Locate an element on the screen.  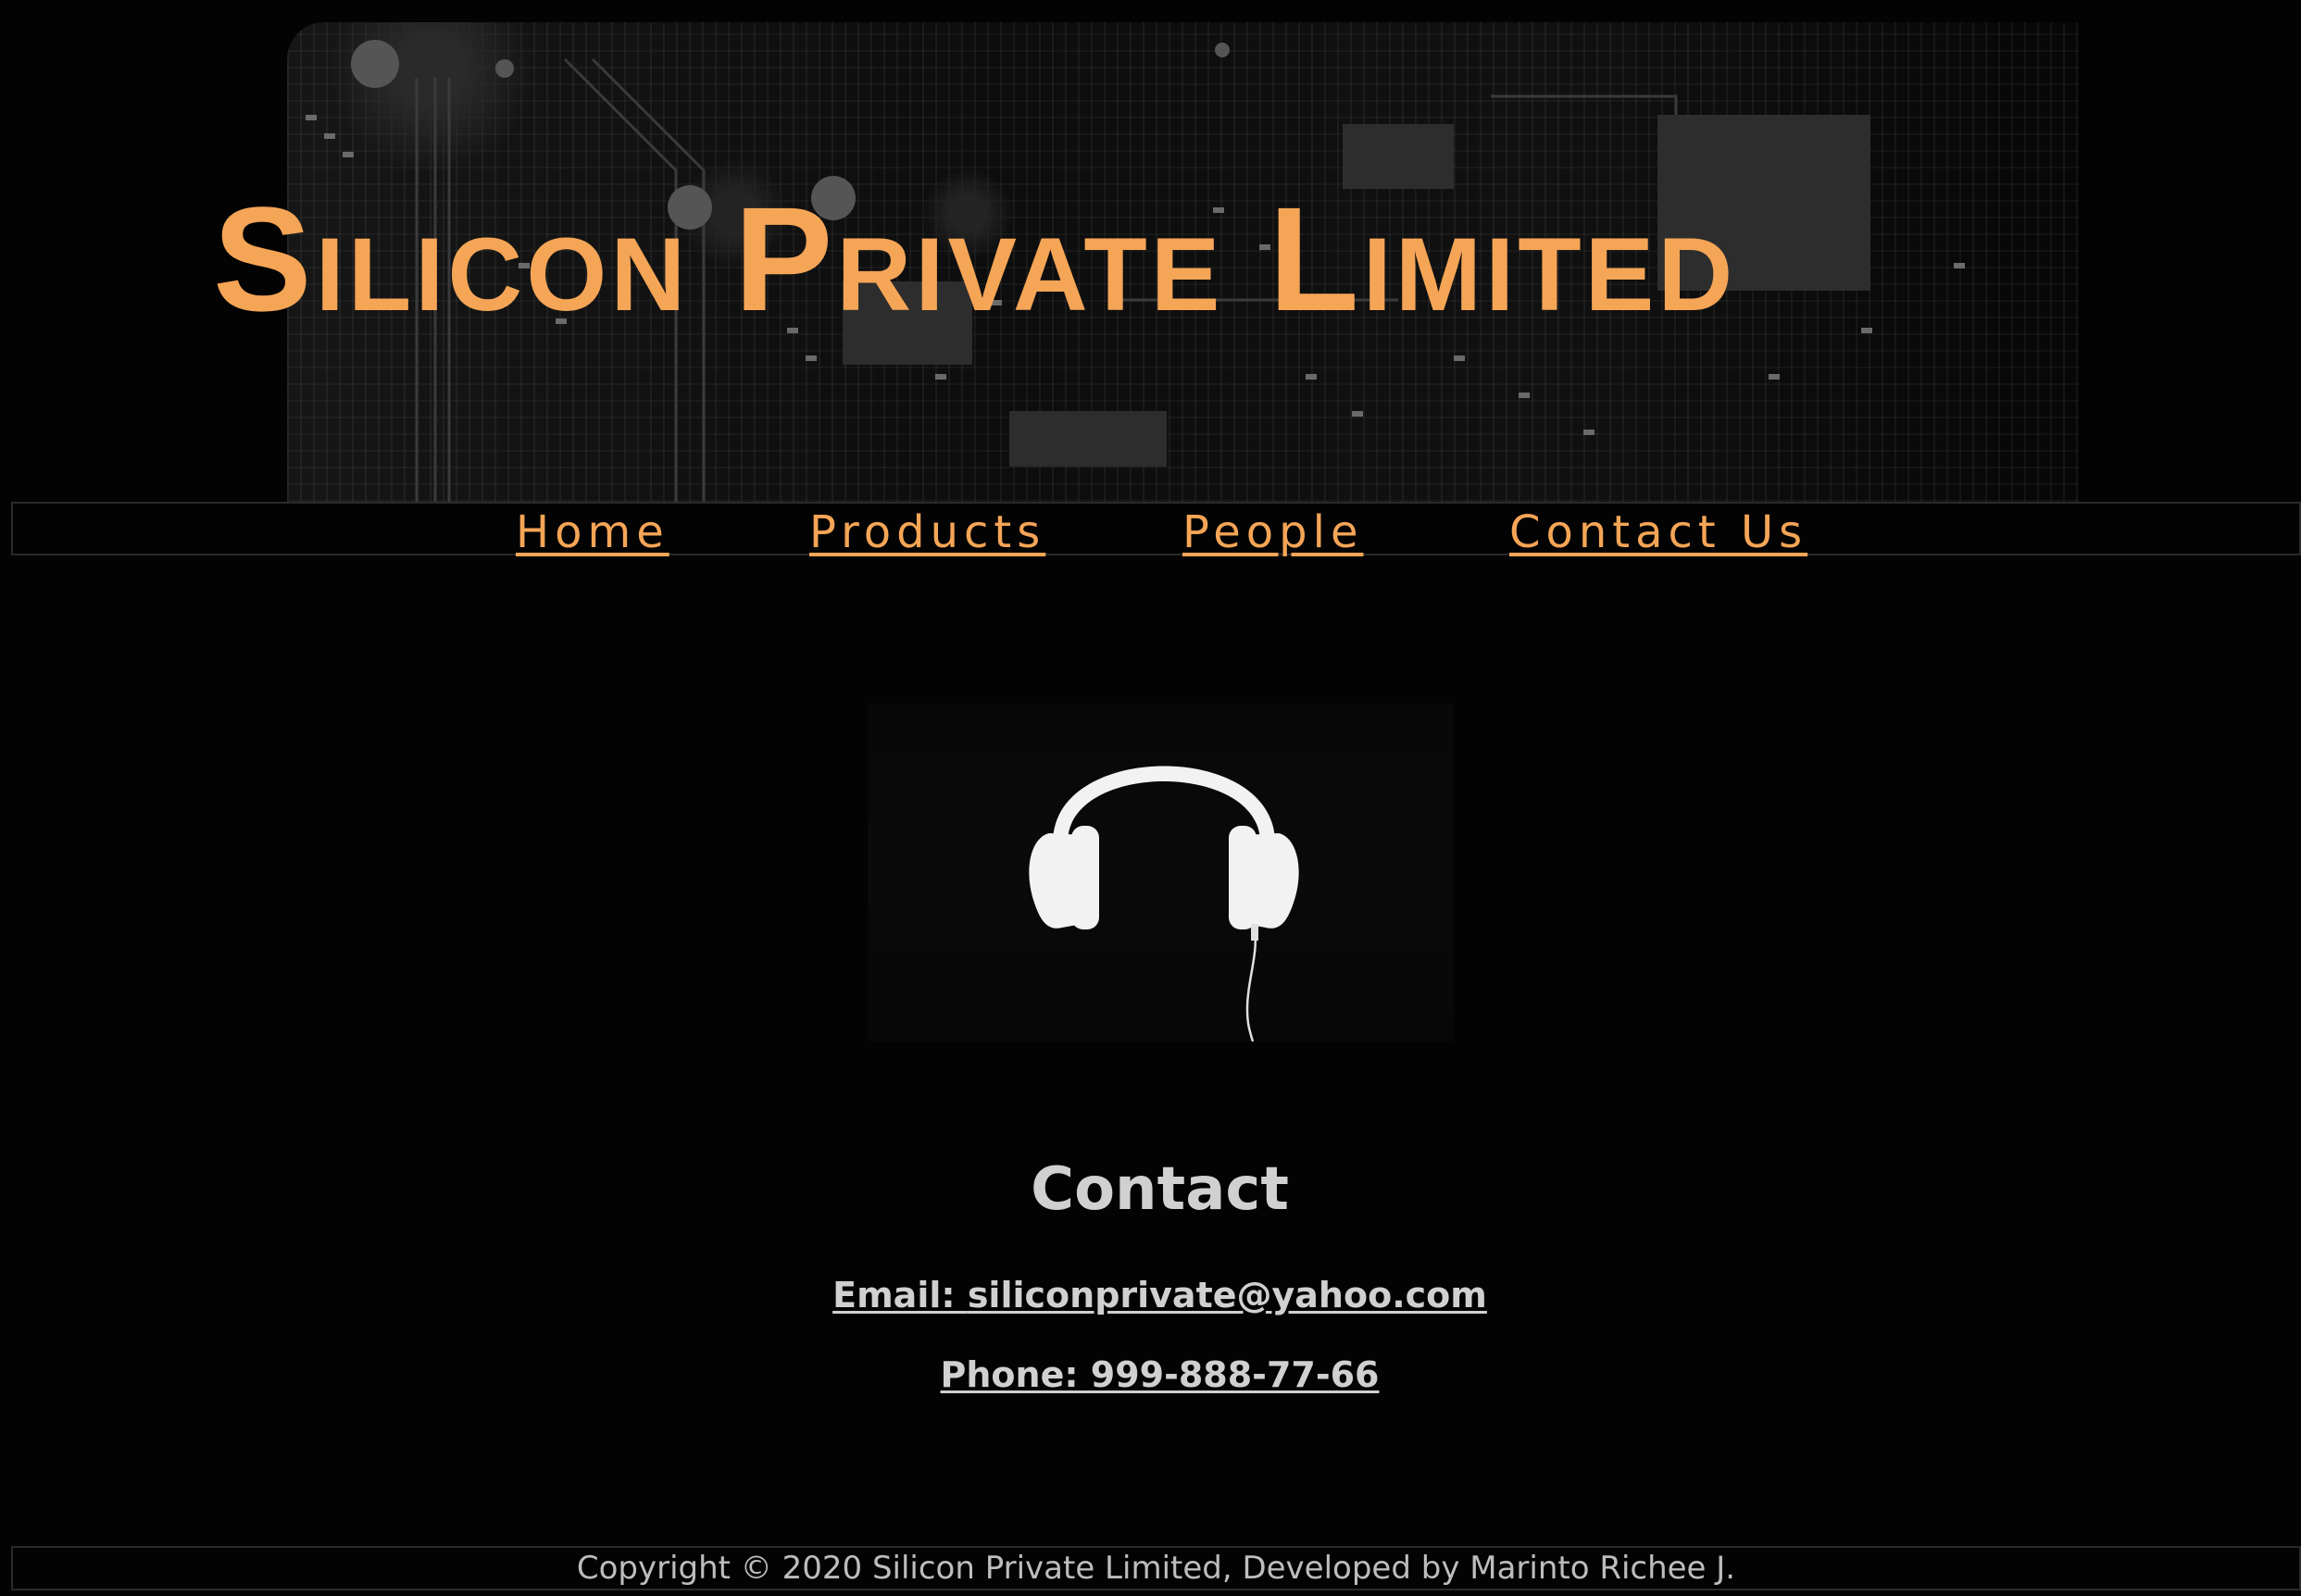
phone-link: Phone: 999-888-77-66 is located at coordinates (1160, 1374).